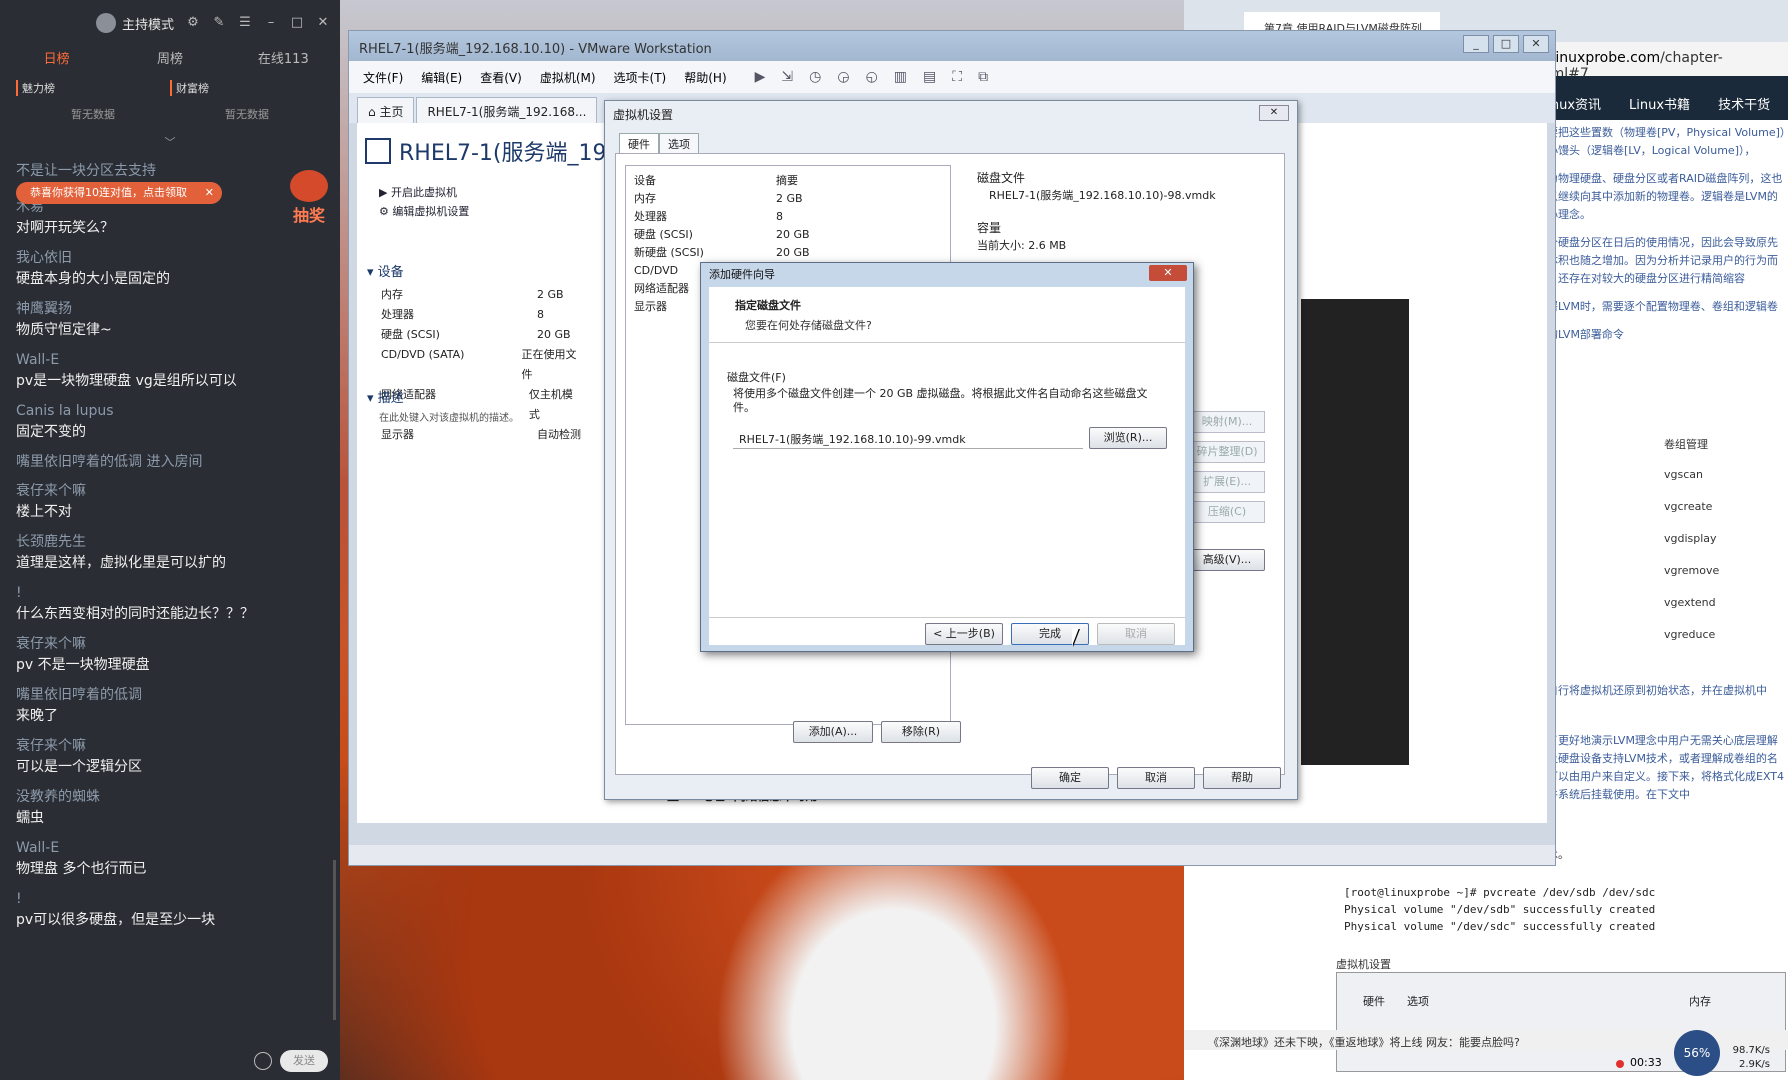  I want to click on tab-home: ⌂ 主页, so click(386, 110).